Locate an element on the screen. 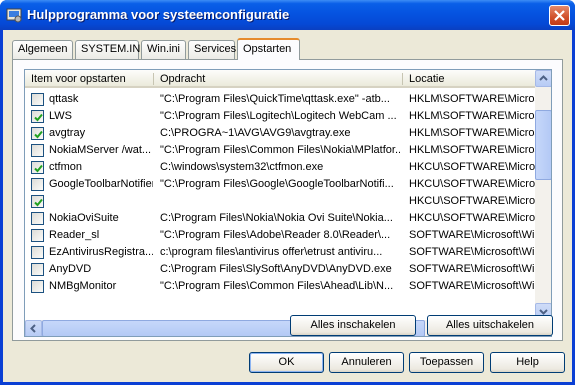 The width and height of the screenshot is (575, 385). column-header-command: Opdracht is located at coordinates (278, 79).